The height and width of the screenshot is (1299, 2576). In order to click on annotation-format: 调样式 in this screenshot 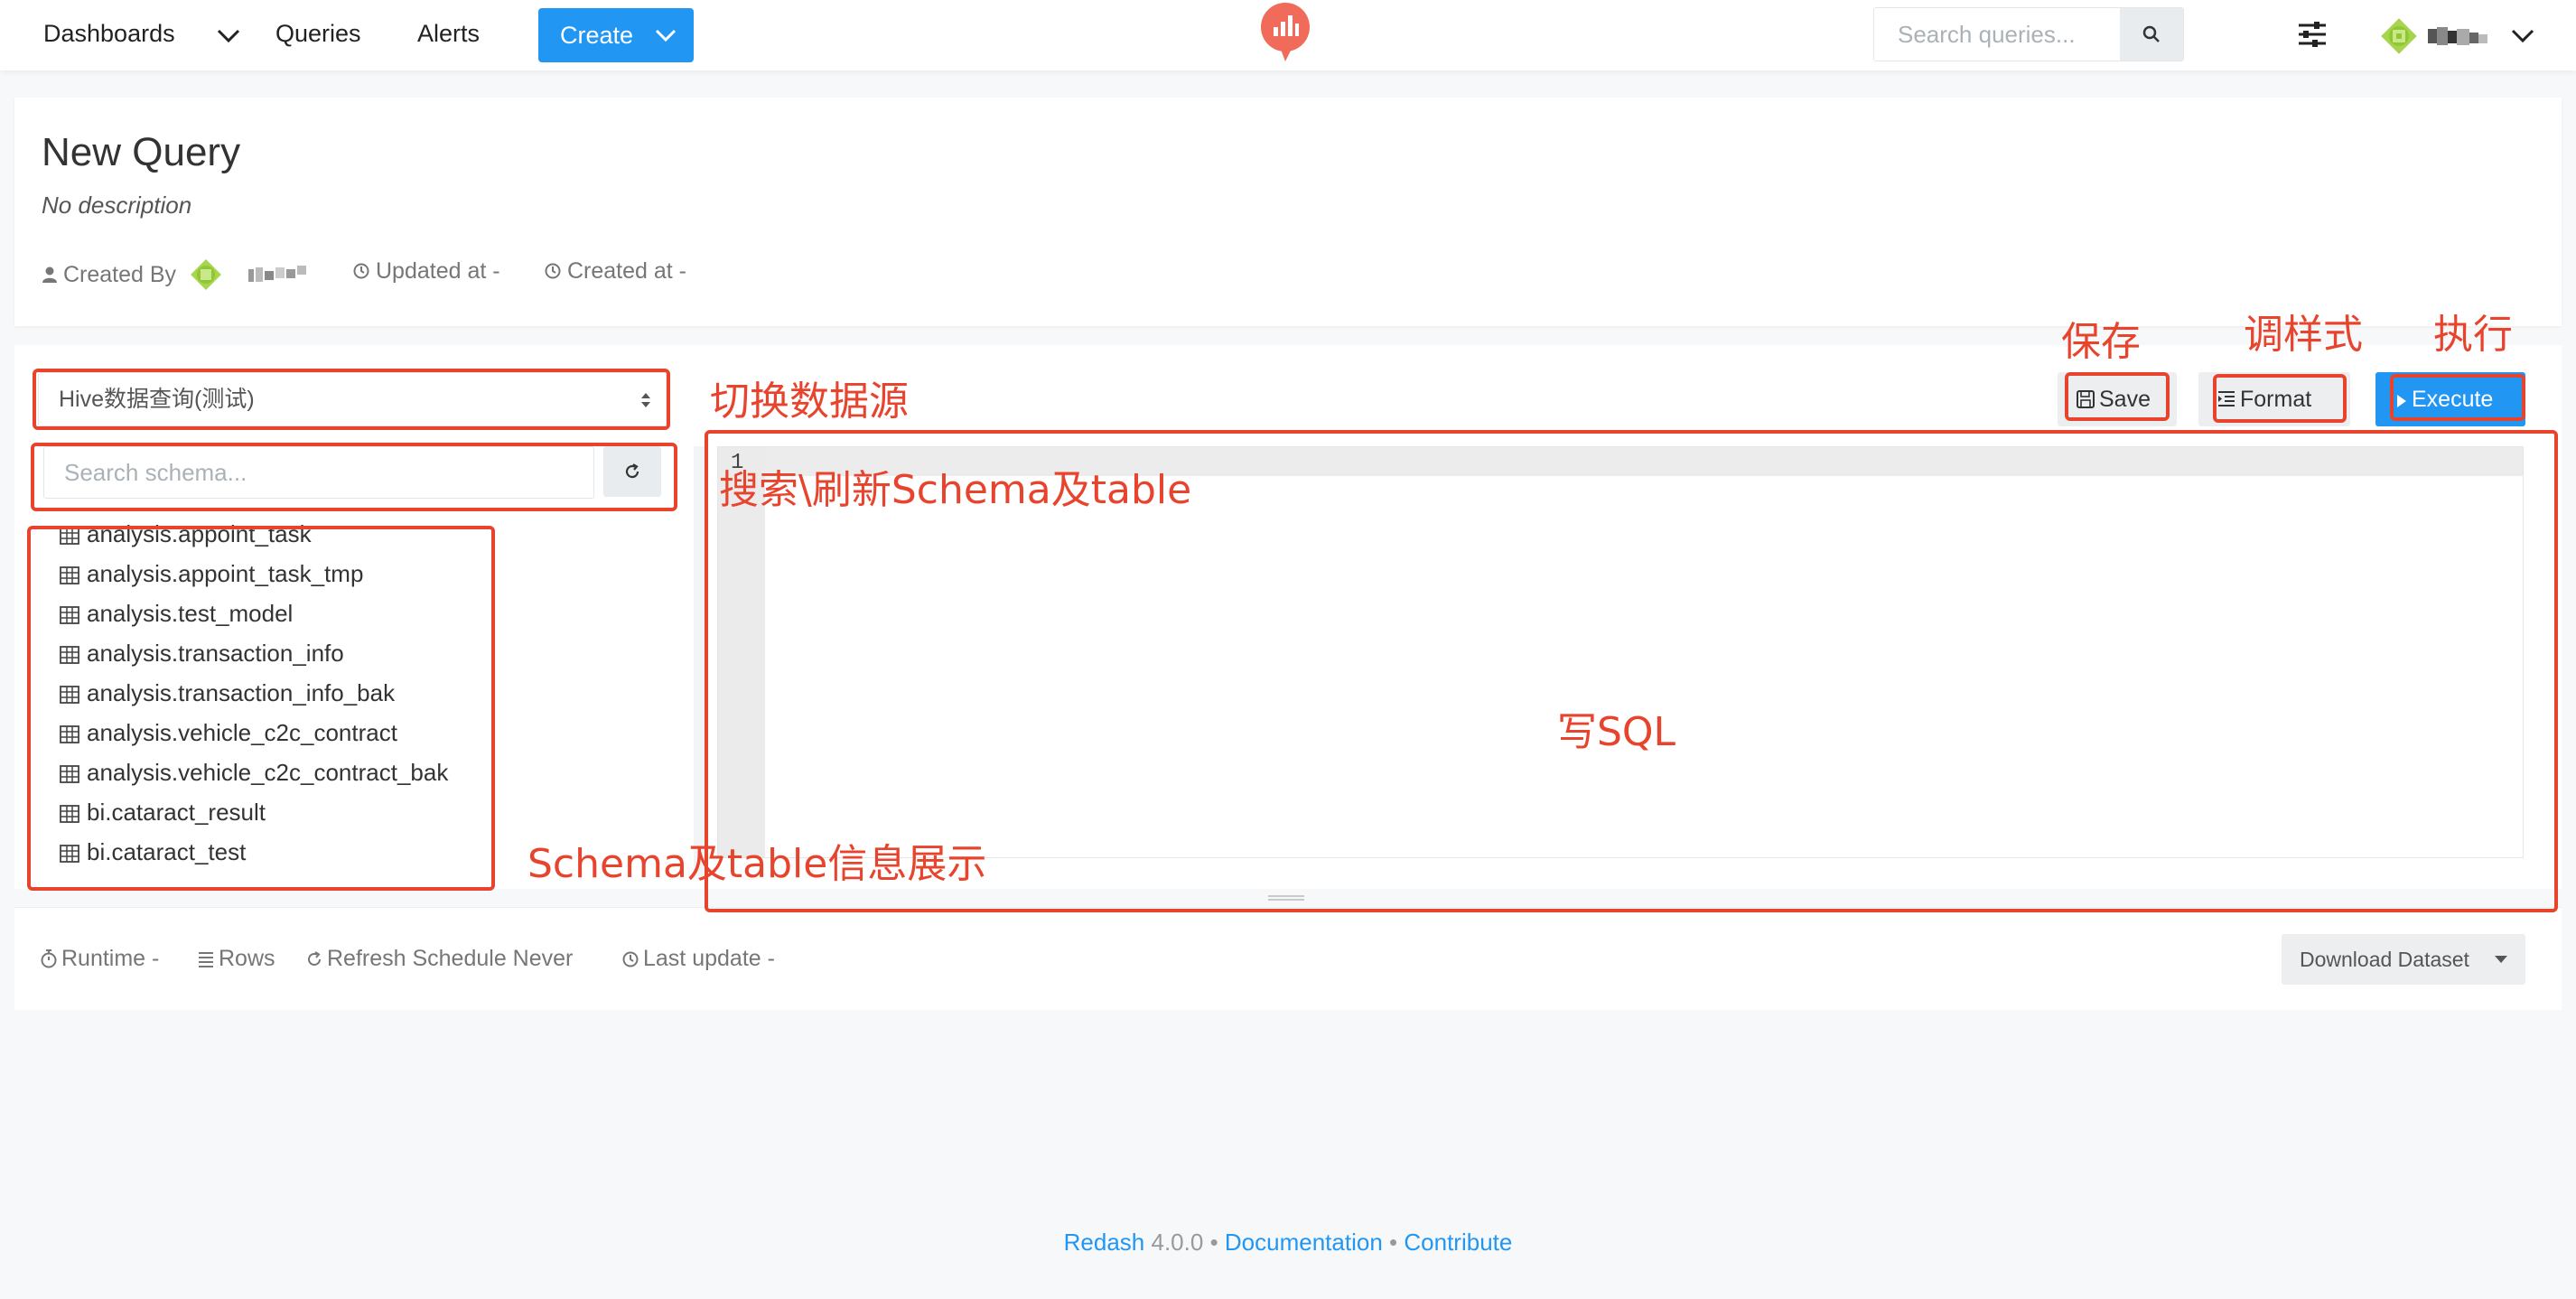, I will do `click(2303, 335)`.